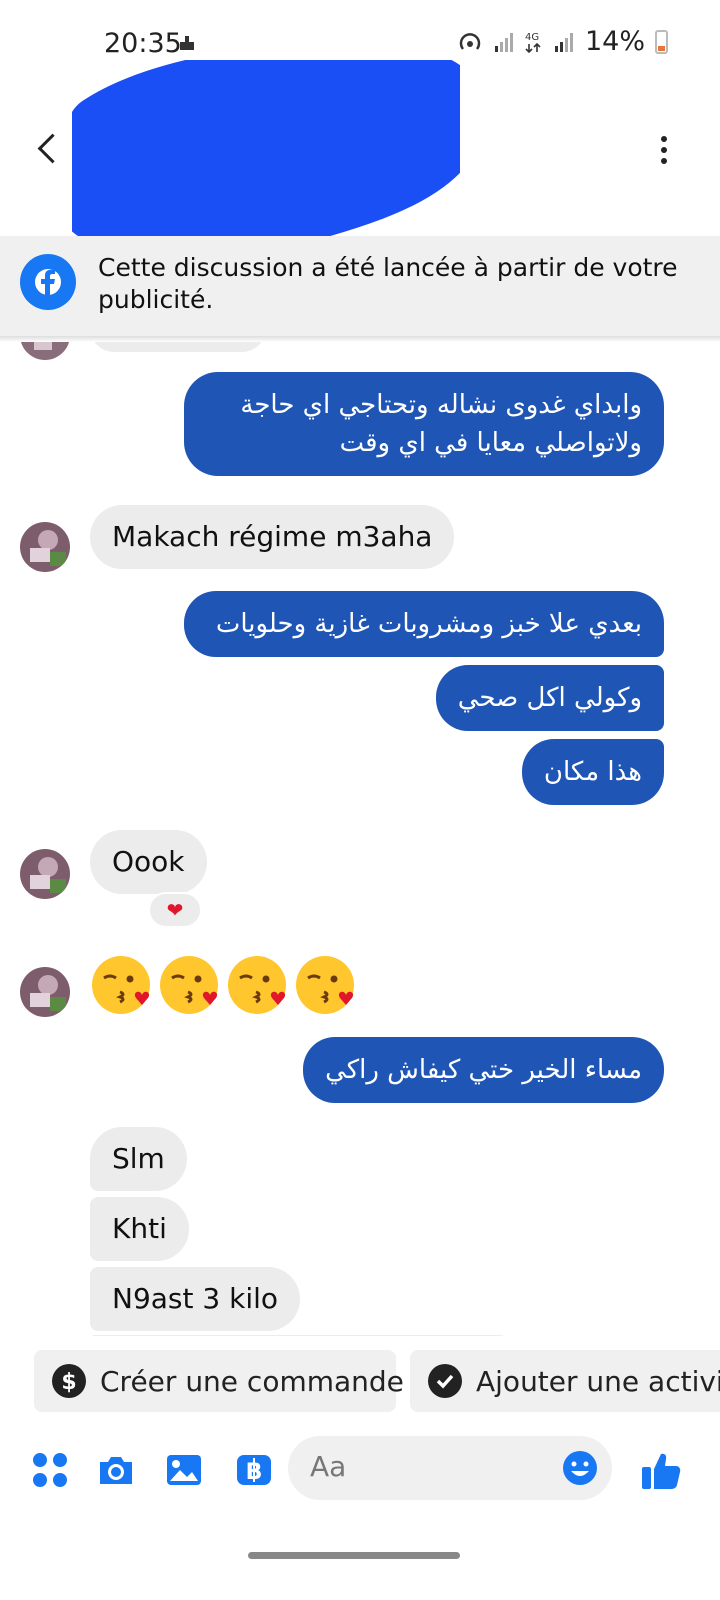  I want to click on notification-icon, so click(187, 43).